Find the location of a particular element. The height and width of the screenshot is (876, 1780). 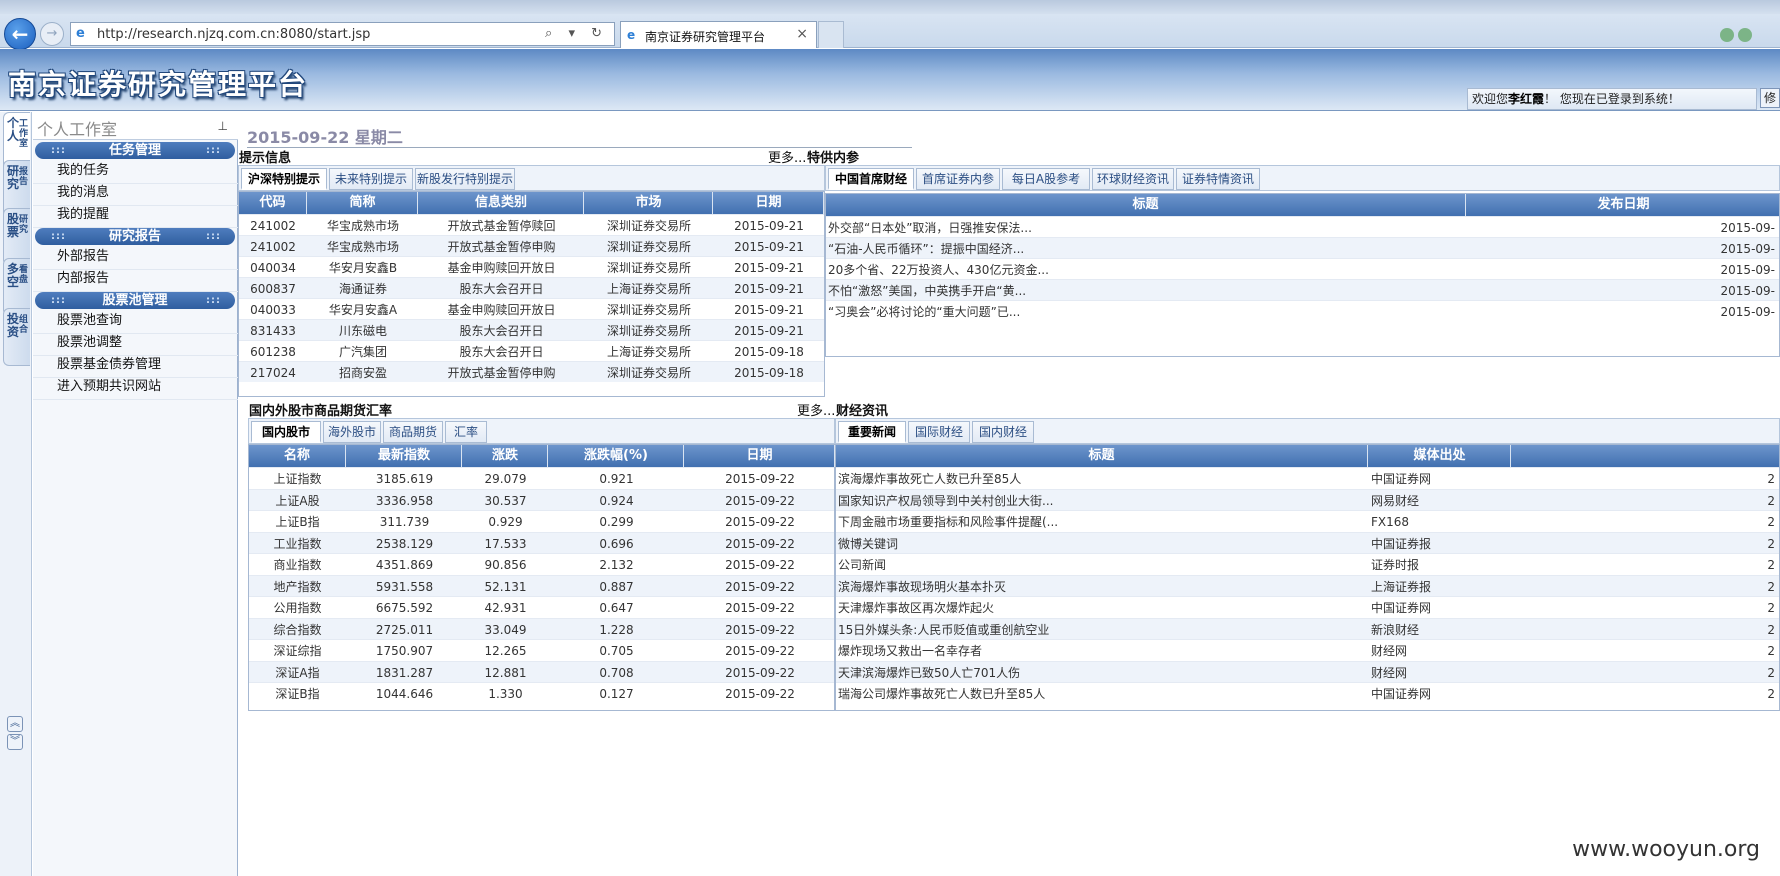

table-row: 241002 华宝成熟市场 开放式基金暂停赎回 深圳证券交易所 2015-09-21 is located at coordinates (531, 224).